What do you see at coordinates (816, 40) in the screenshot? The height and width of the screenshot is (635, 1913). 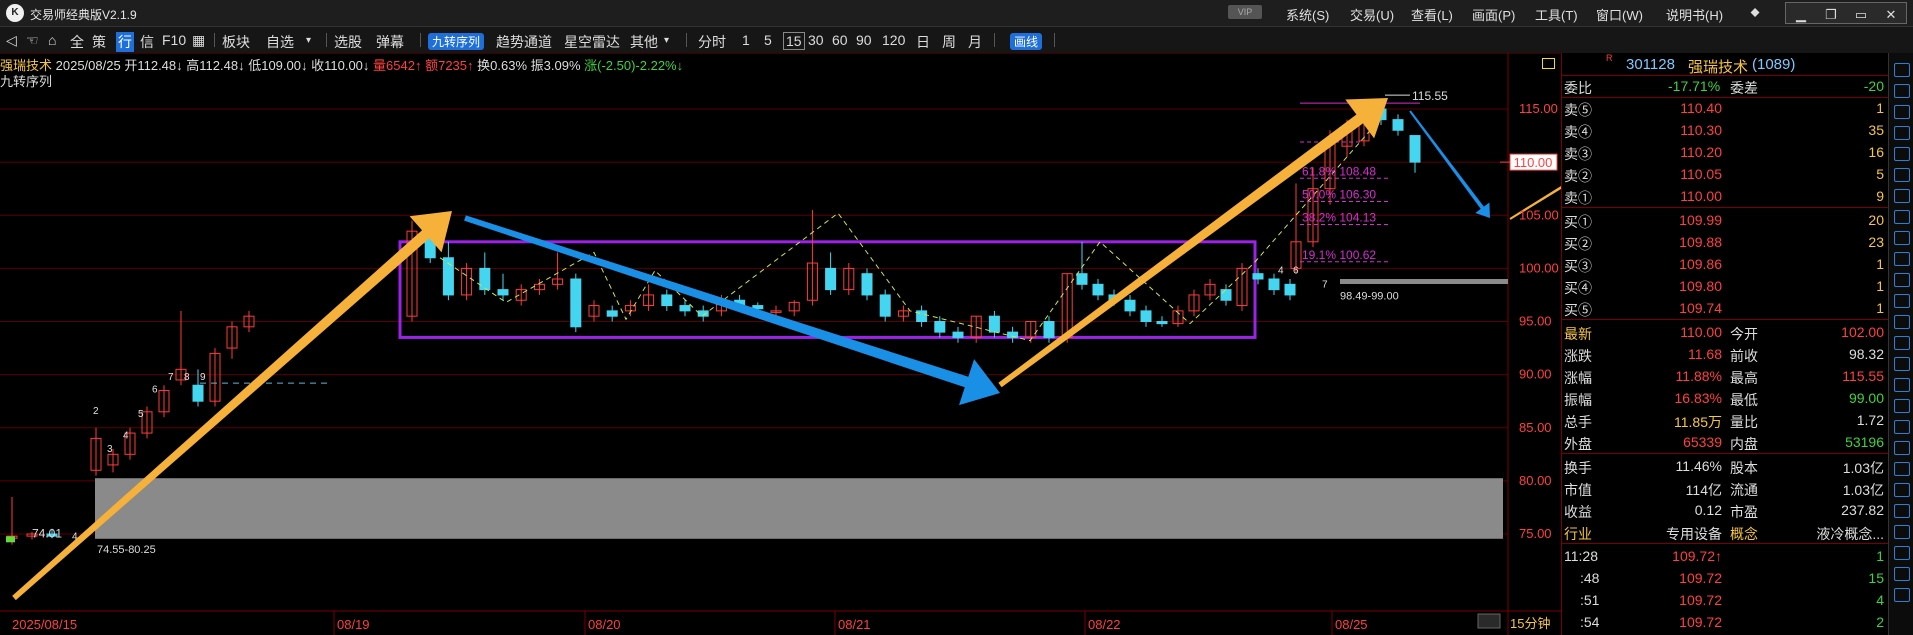 I see `period-30: 30` at bounding box center [816, 40].